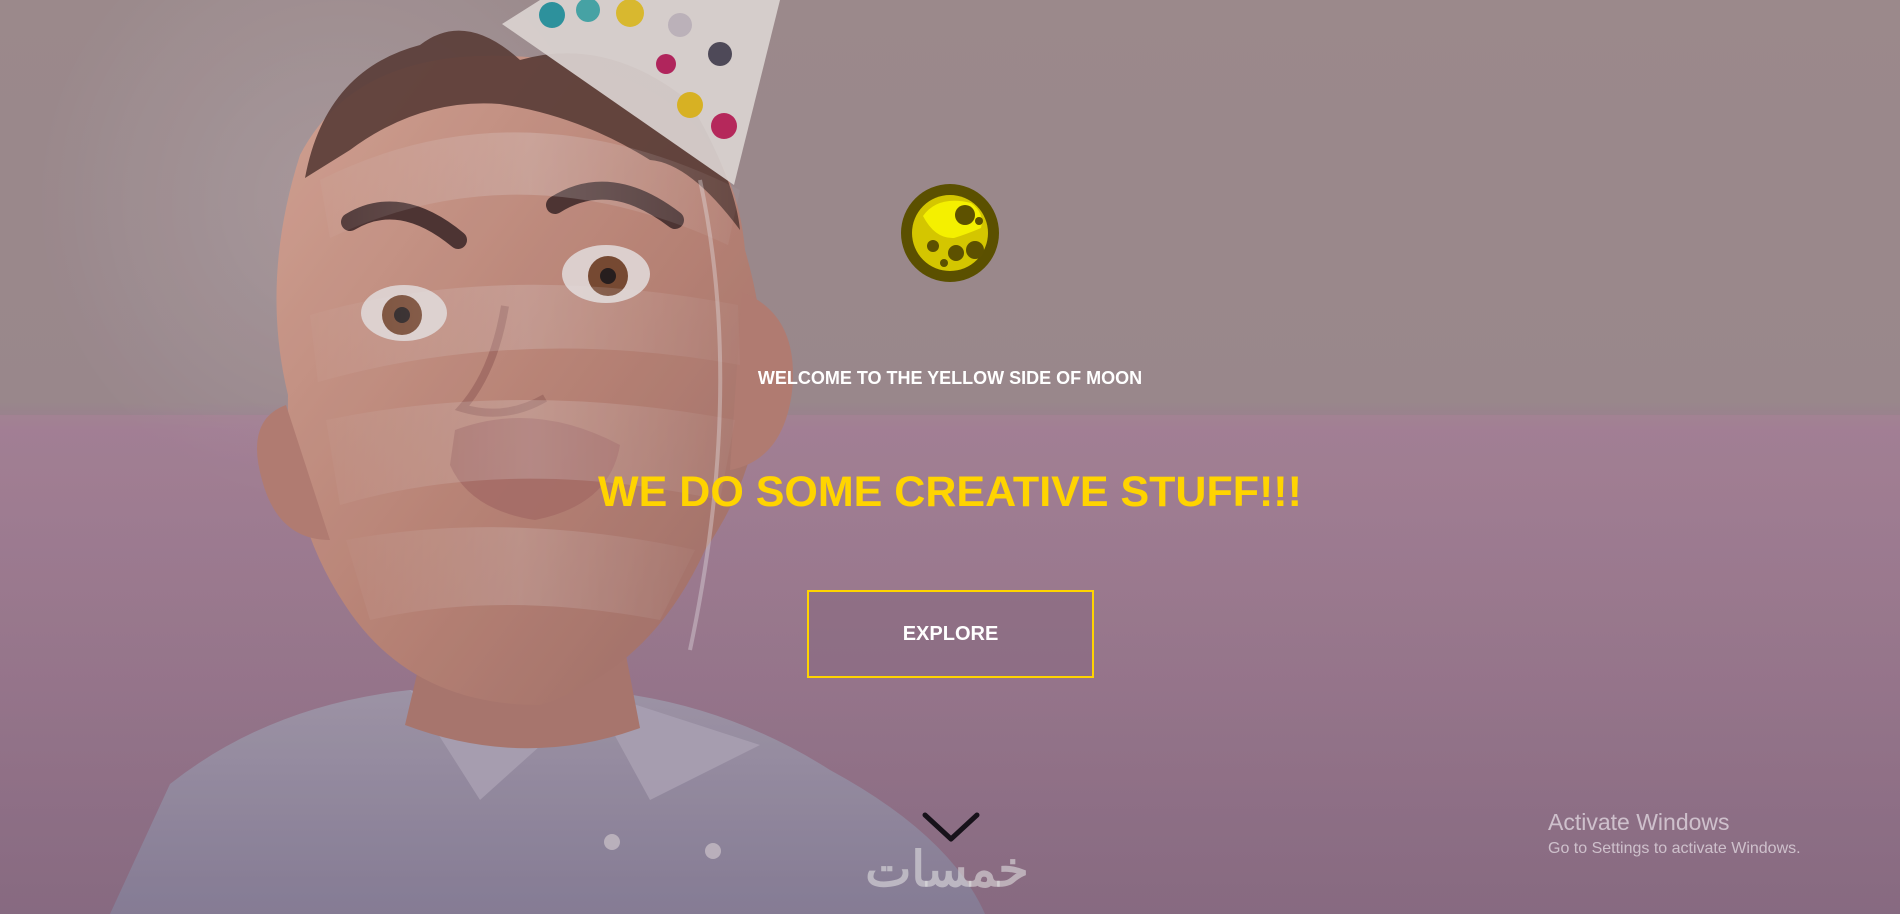  I want to click on yellow-moon-logo-icon, so click(950, 233).